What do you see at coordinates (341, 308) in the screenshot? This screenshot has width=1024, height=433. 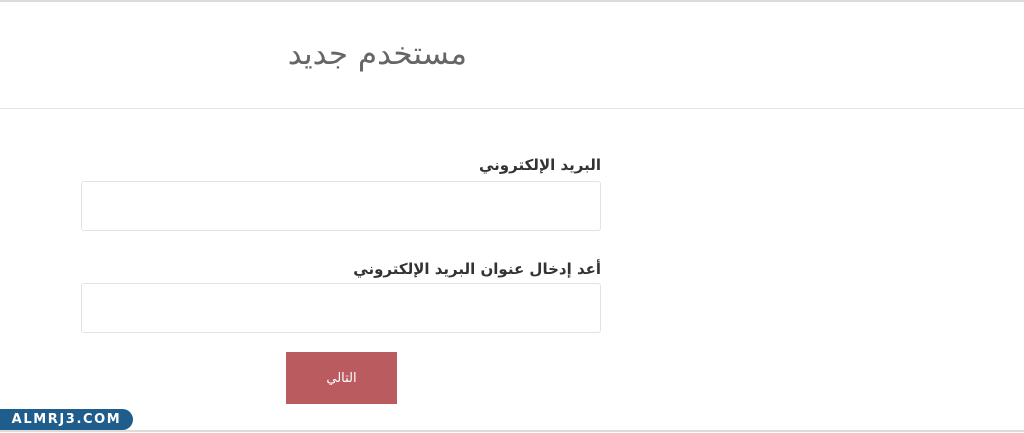 I see `confirm-email-input` at bounding box center [341, 308].